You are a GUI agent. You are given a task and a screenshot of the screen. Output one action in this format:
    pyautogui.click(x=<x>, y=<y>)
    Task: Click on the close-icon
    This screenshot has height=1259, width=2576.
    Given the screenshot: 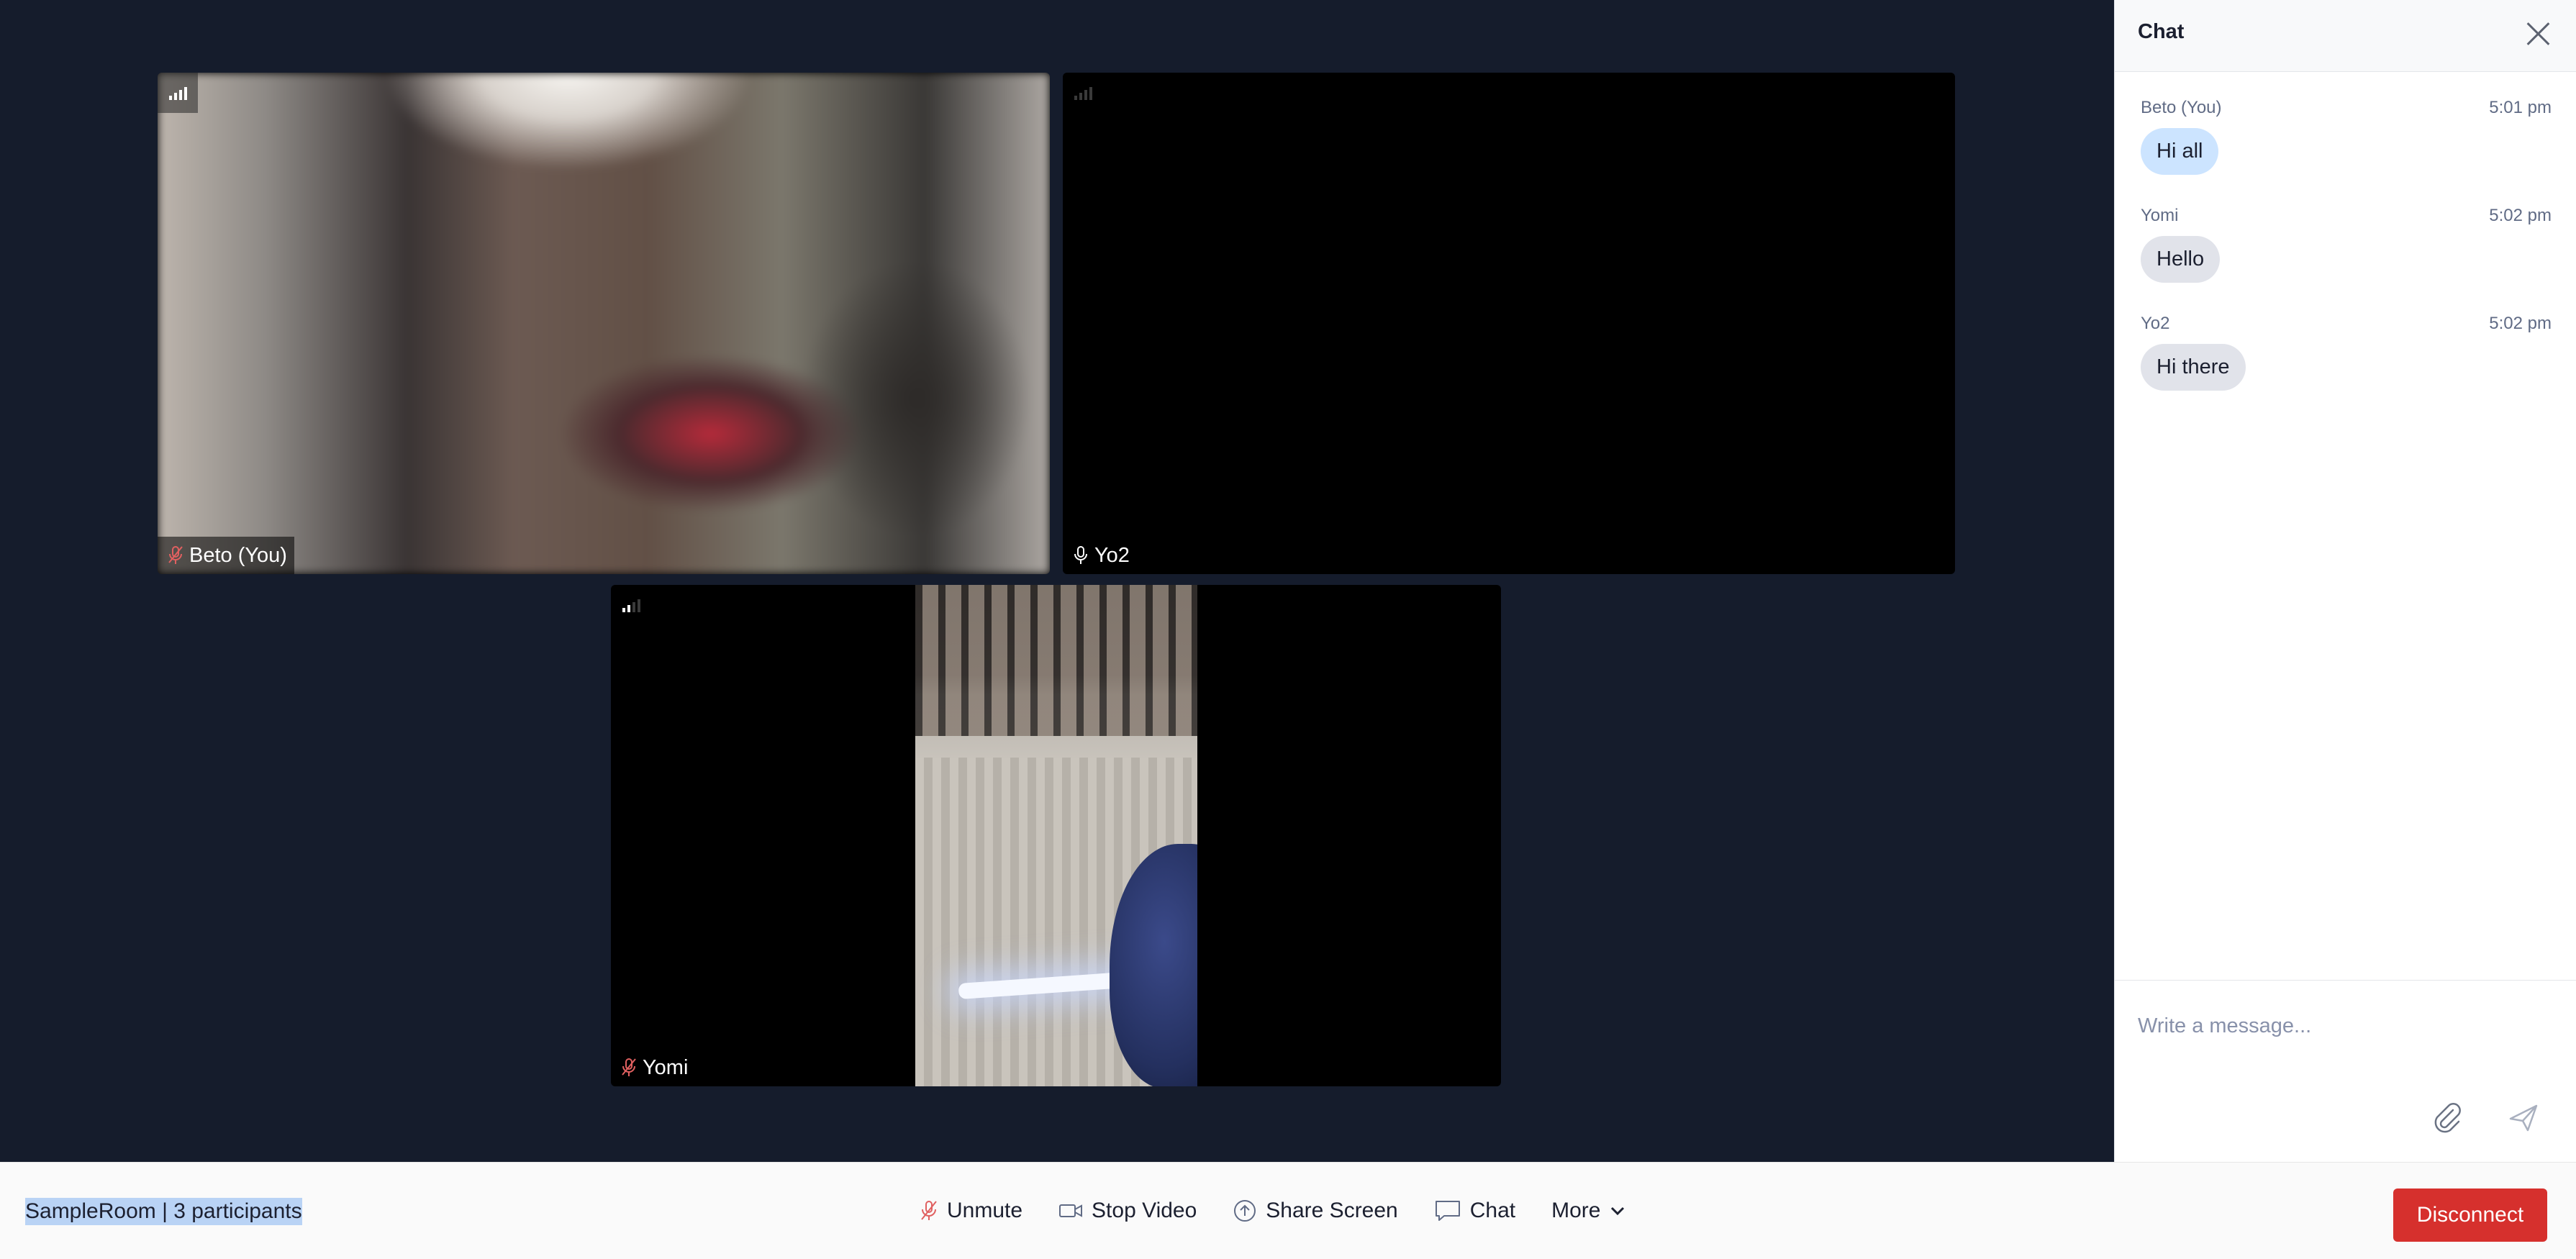 What is the action you would take?
    pyautogui.click(x=2537, y=33)
    